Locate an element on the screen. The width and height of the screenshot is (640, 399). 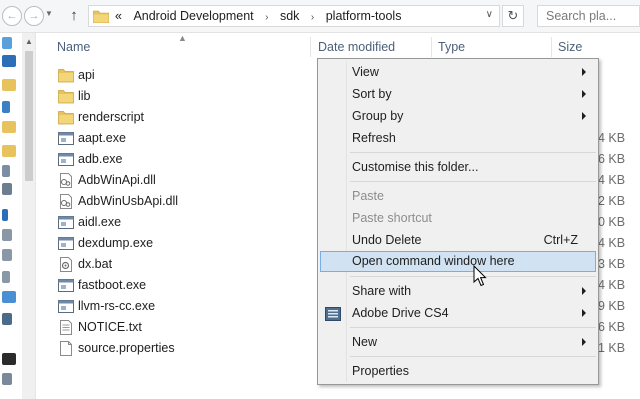
forward-button: → is located at coordinates (34, 16).